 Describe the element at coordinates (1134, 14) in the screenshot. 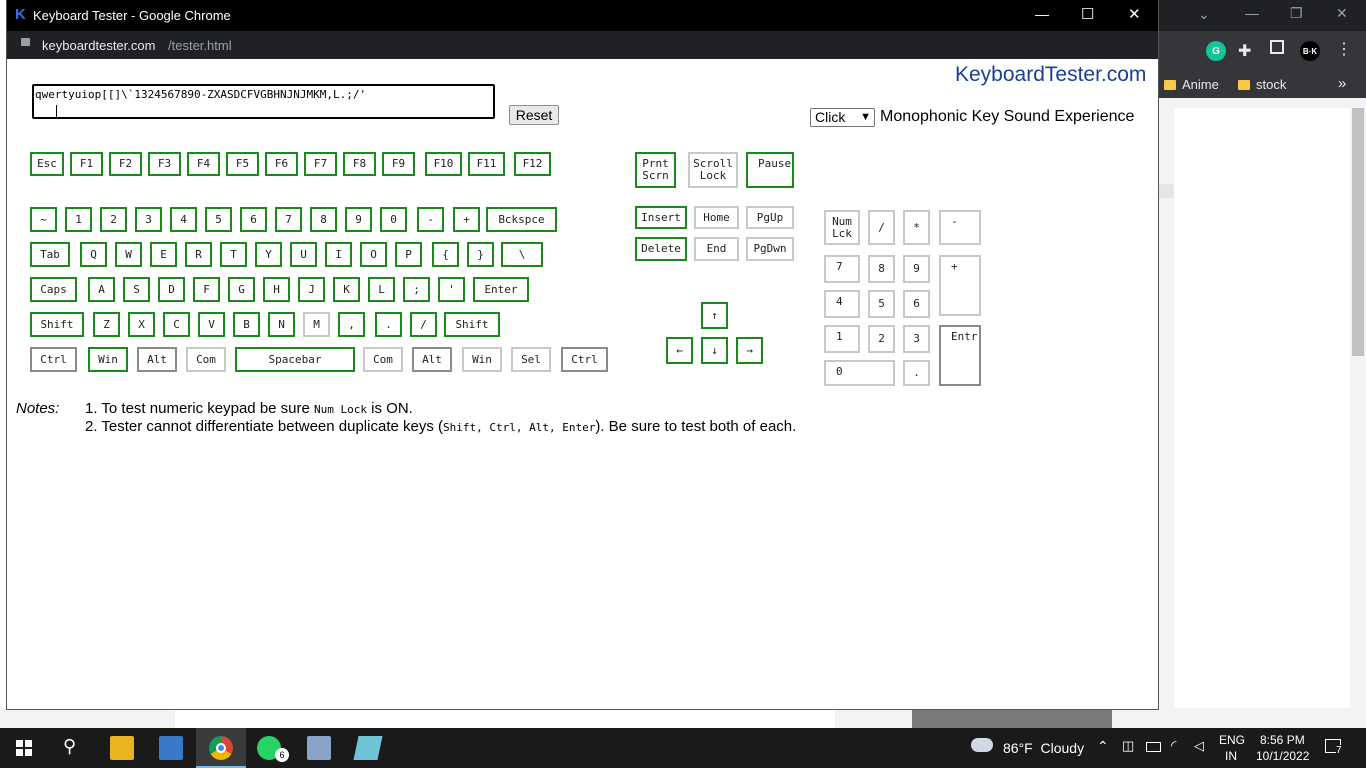

I see `close-button: ✕` at that location.